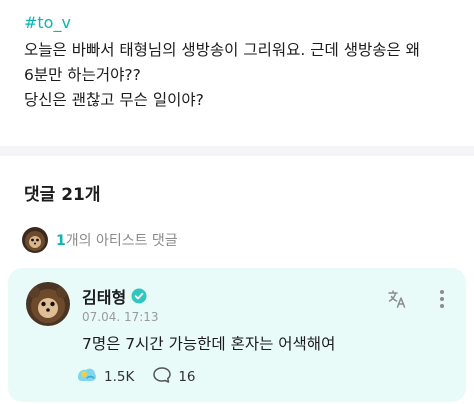 Image resolution: width=474 pixels, height=404 pixels. Describe the element at coordinates (174, 377) in the screenshot. I see `reply-button: 16` at that location.